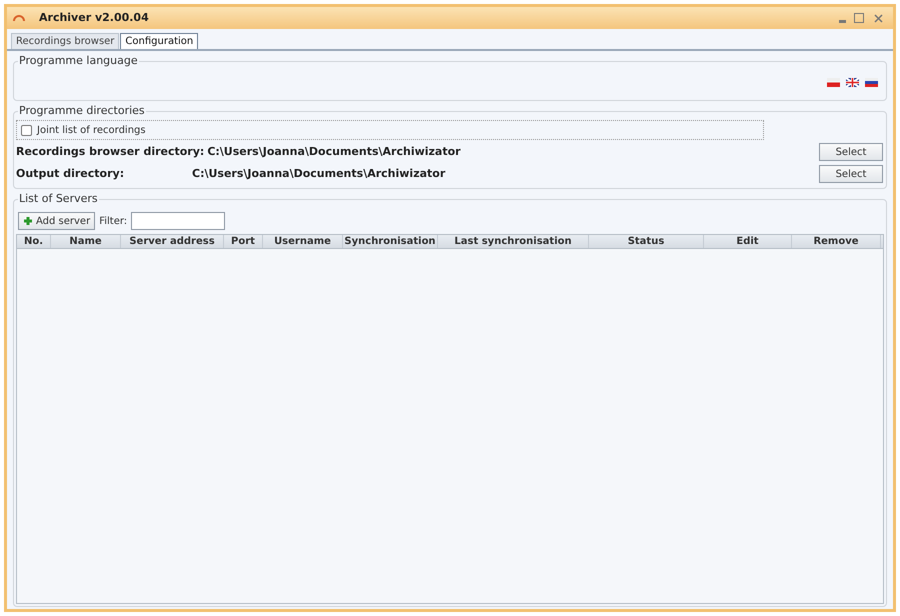 The image size is (900, 616). What do you see at coordinates (748, 241) in the screenshot?
I see `column-header: Edit` at bounding box center [748, 241].